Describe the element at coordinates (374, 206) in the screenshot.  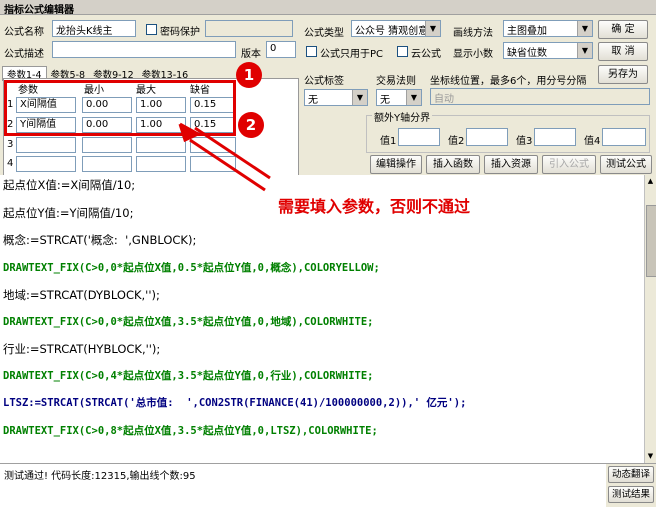
I see `annotation-note: 需要填入参数，否则不通过` at that location.